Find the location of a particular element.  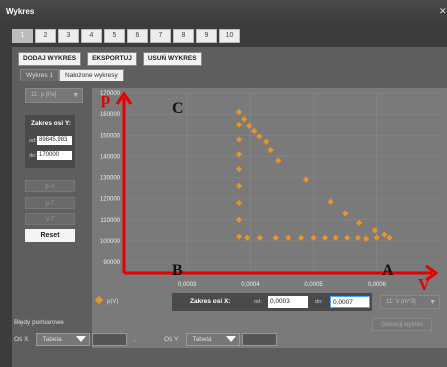

chart-points is located at coordinates (314, 175).